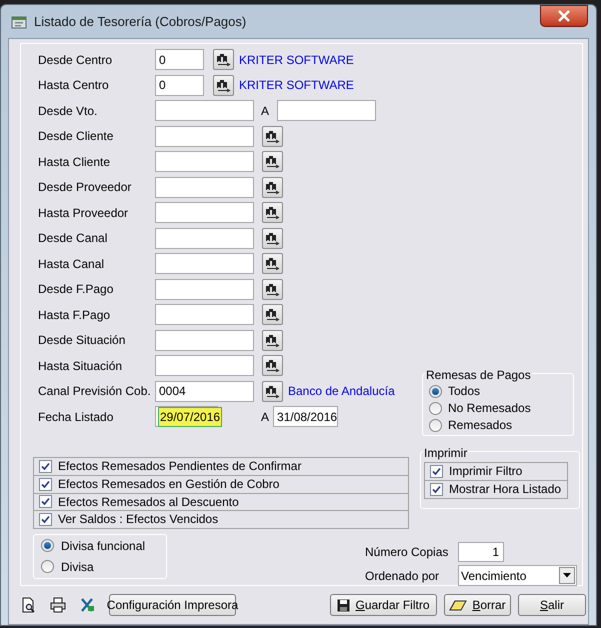 Image resolution: width=601 pixels, height=628 pixels. Describe the element at coordinates (169, 485) in the screenshot. I see `option-label: Efectos Remesados en Gestión de Cobro` at that location.